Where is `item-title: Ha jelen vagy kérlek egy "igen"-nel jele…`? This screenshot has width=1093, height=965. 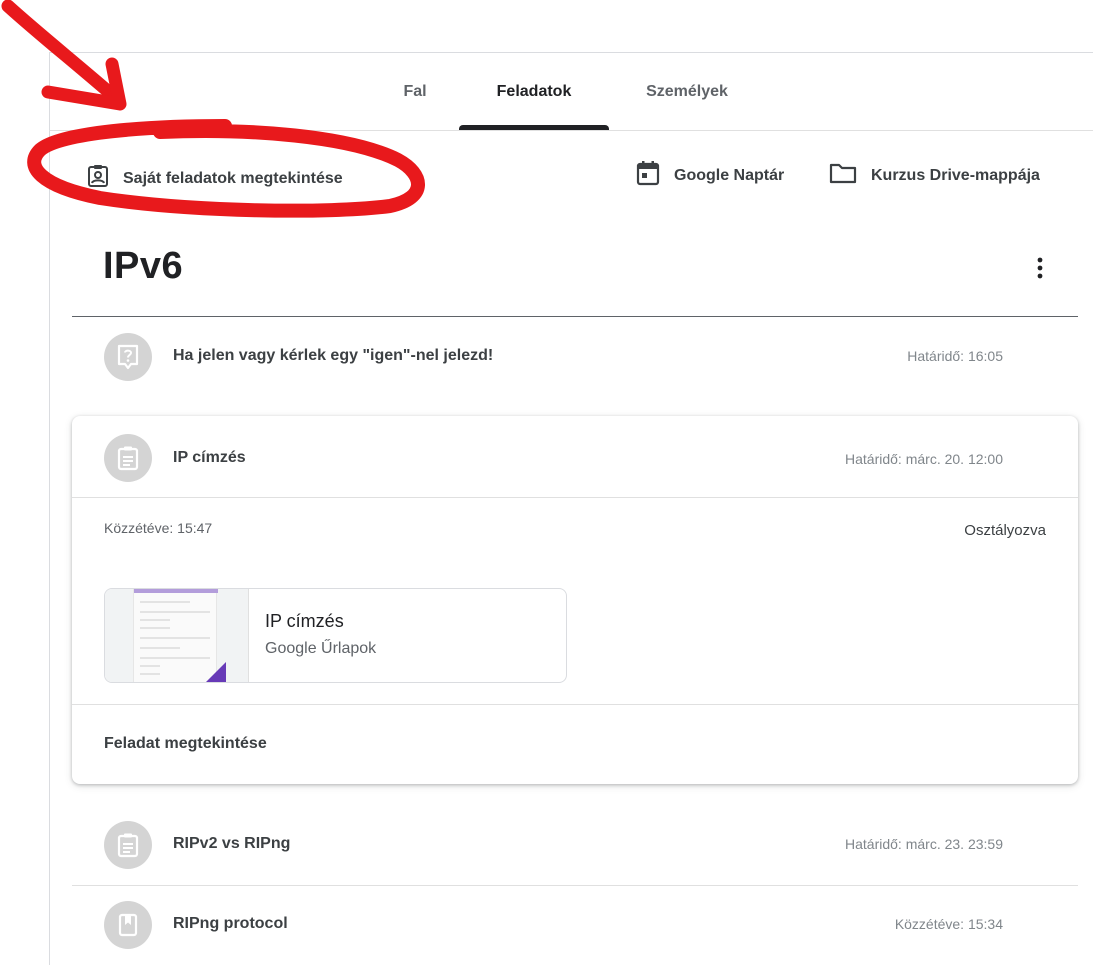
item-title: Ha jelen vagy kérlek egy "igen"-nel jele… is located at coordinates (333, 355).